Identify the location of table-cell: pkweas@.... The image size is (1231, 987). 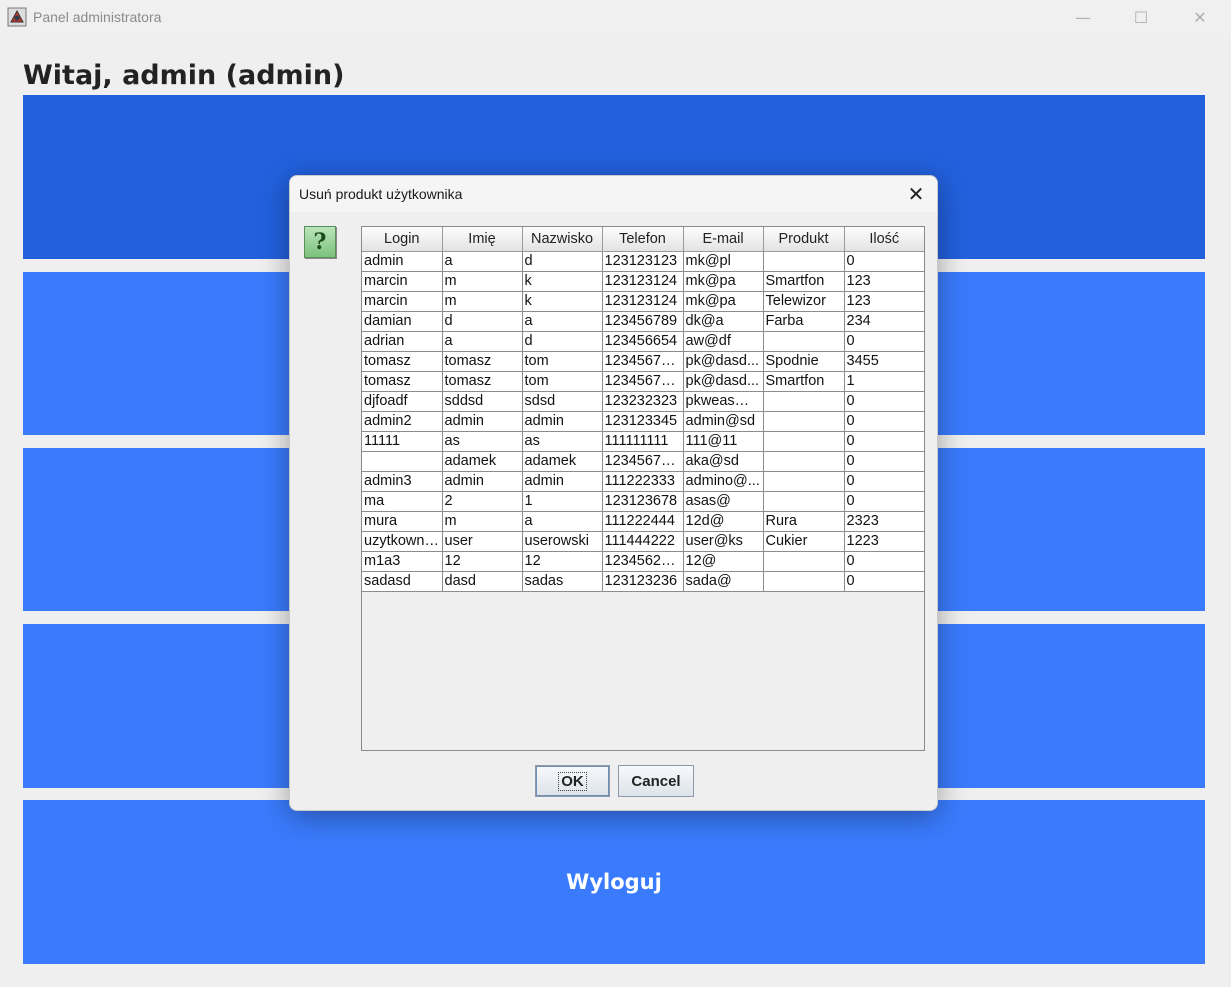
(723, 401).